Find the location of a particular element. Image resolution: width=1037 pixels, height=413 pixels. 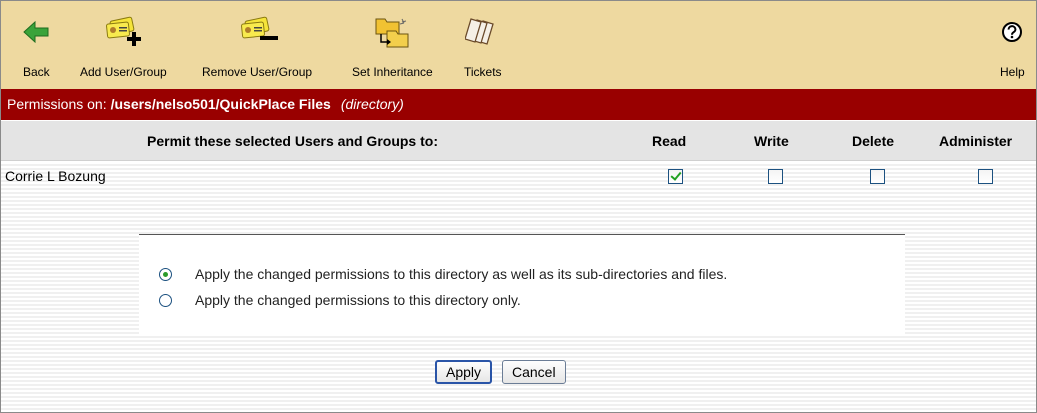

set-inheritance-button: Set Inheritance is located at coordinates (392, 45).